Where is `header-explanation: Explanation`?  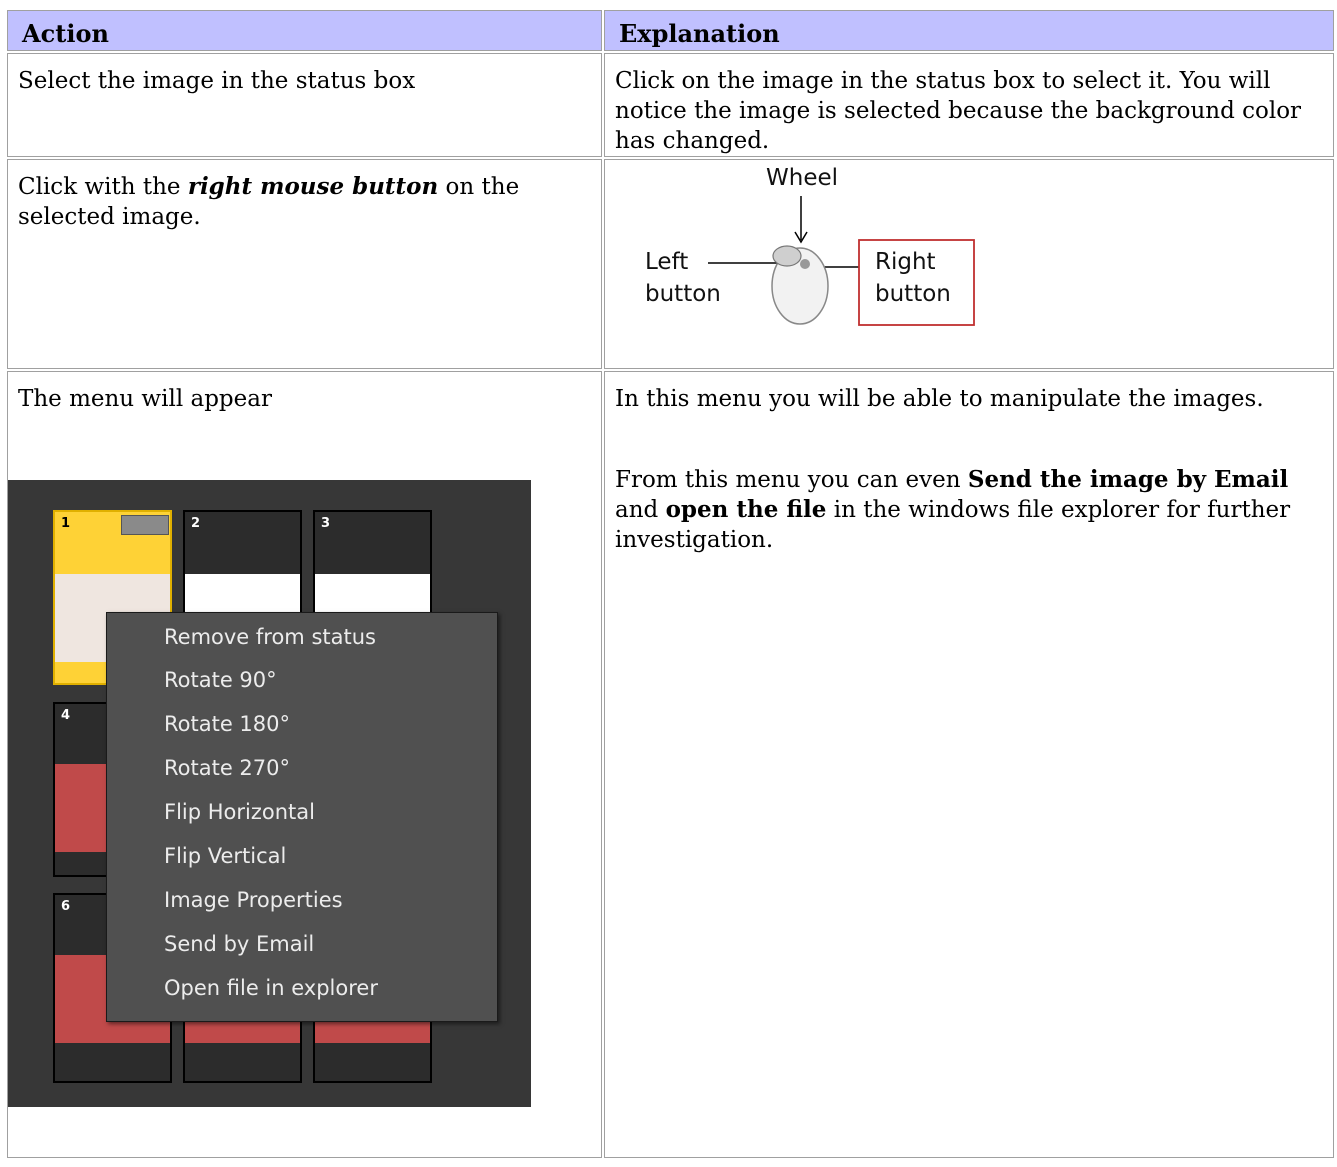 header-explanation: Explanation is located at coordinates (969, 30).